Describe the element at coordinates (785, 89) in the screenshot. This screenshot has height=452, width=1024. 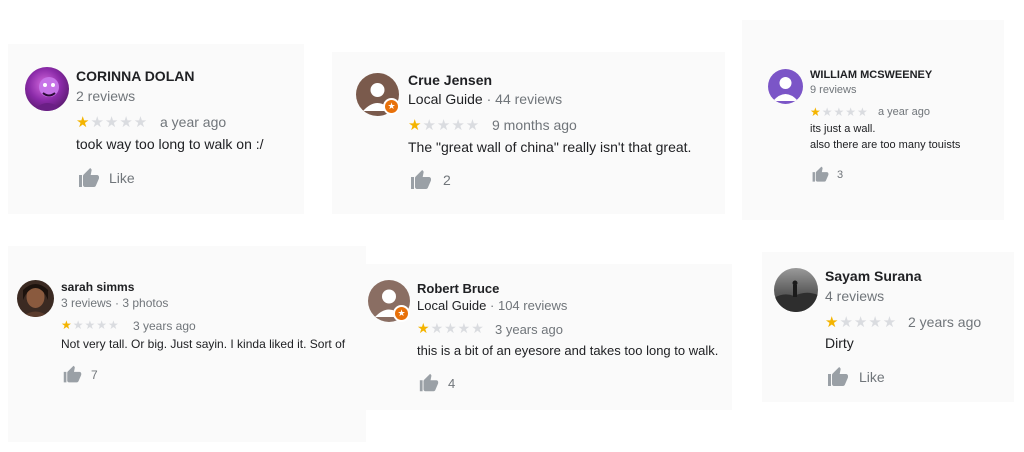
I see `person-icon` at that location.